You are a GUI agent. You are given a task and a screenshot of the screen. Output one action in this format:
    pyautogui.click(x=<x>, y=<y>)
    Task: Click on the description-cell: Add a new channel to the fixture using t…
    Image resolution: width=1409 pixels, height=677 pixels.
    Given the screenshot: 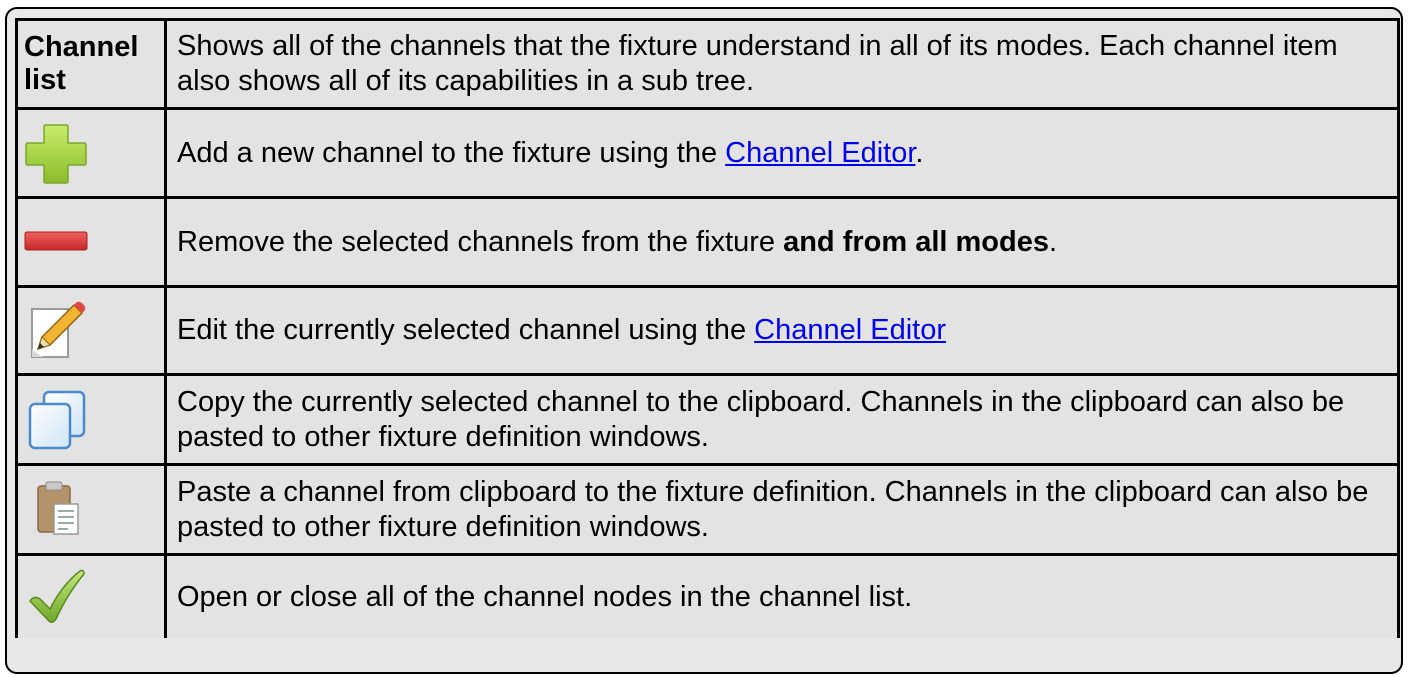 What is the action you would take?
    pyautogui.click(x=783, y=154)
    